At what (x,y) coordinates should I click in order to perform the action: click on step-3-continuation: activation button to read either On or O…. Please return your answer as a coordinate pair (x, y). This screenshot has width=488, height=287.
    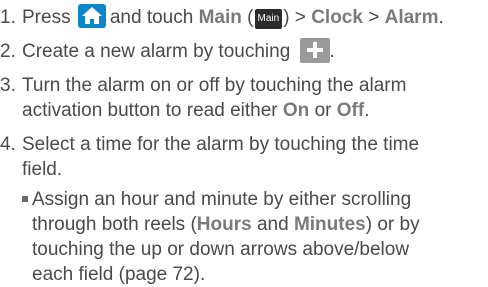
    Looking at the image, I should click on (195, 110).